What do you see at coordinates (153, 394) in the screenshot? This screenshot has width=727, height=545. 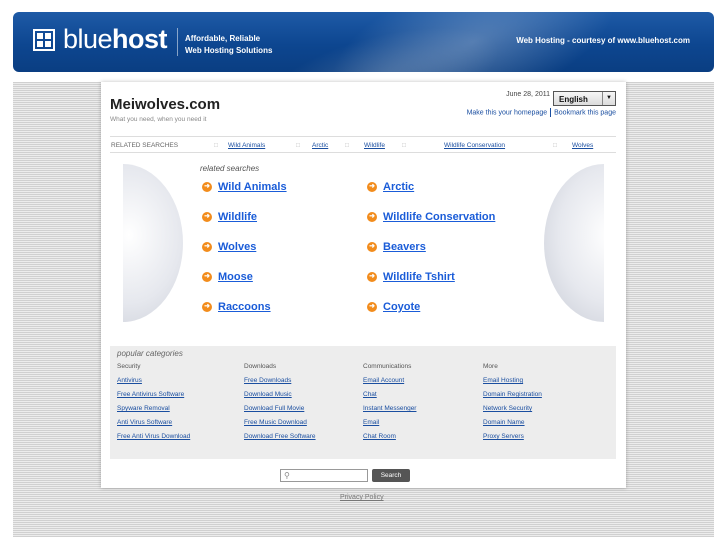 I see `category-link: Free Antivirus Software` at bounding box center [153, 394].